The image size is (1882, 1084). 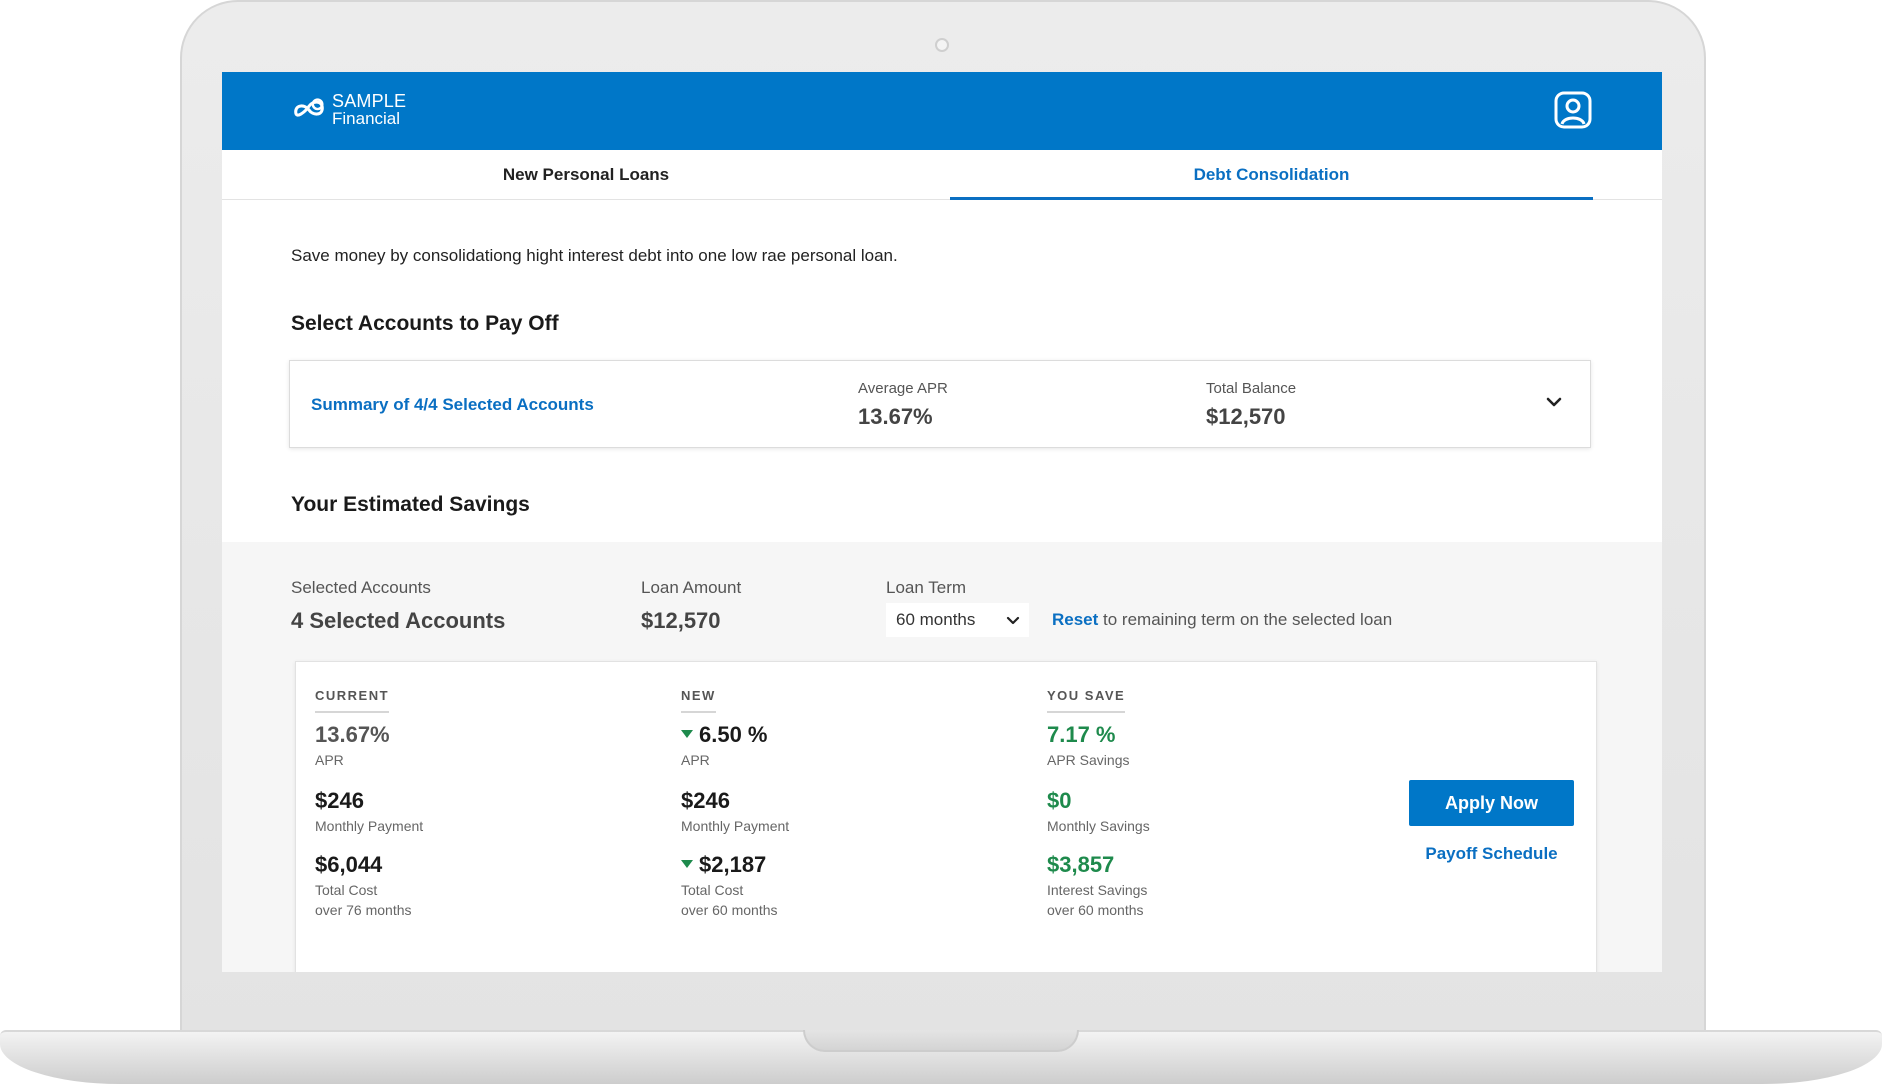 I want to click on total-balance-value: $12,570, so click(x=1246, y=416).